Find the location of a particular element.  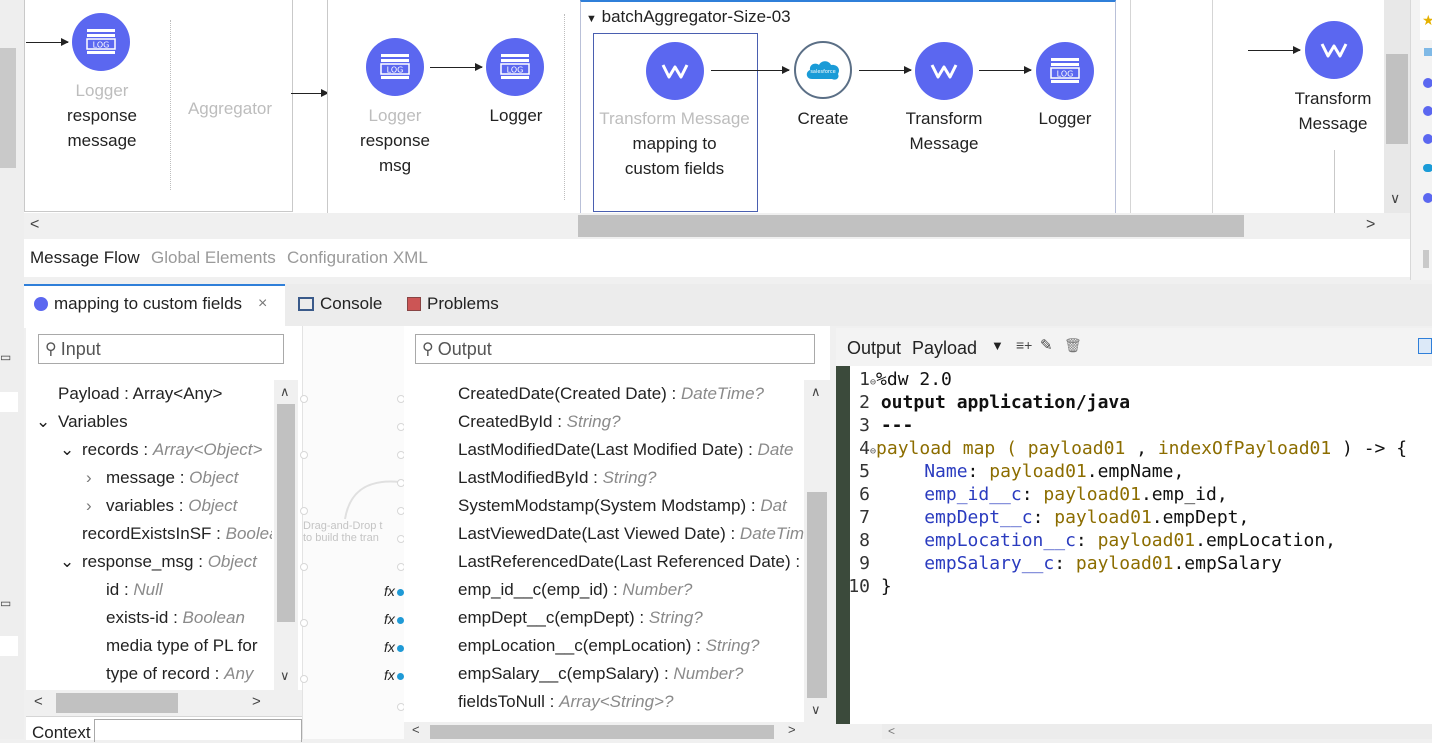

tree-row-records: ⌄ records : Array<Object> is located at coordinates (166, 450).